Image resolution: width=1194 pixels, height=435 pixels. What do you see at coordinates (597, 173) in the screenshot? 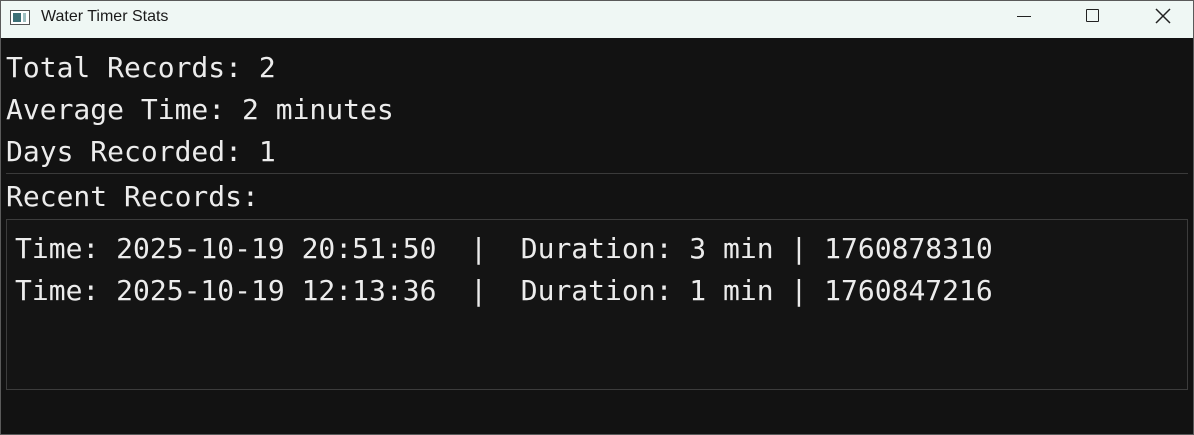
I see `section-divider` at bounding box center [597, 173].